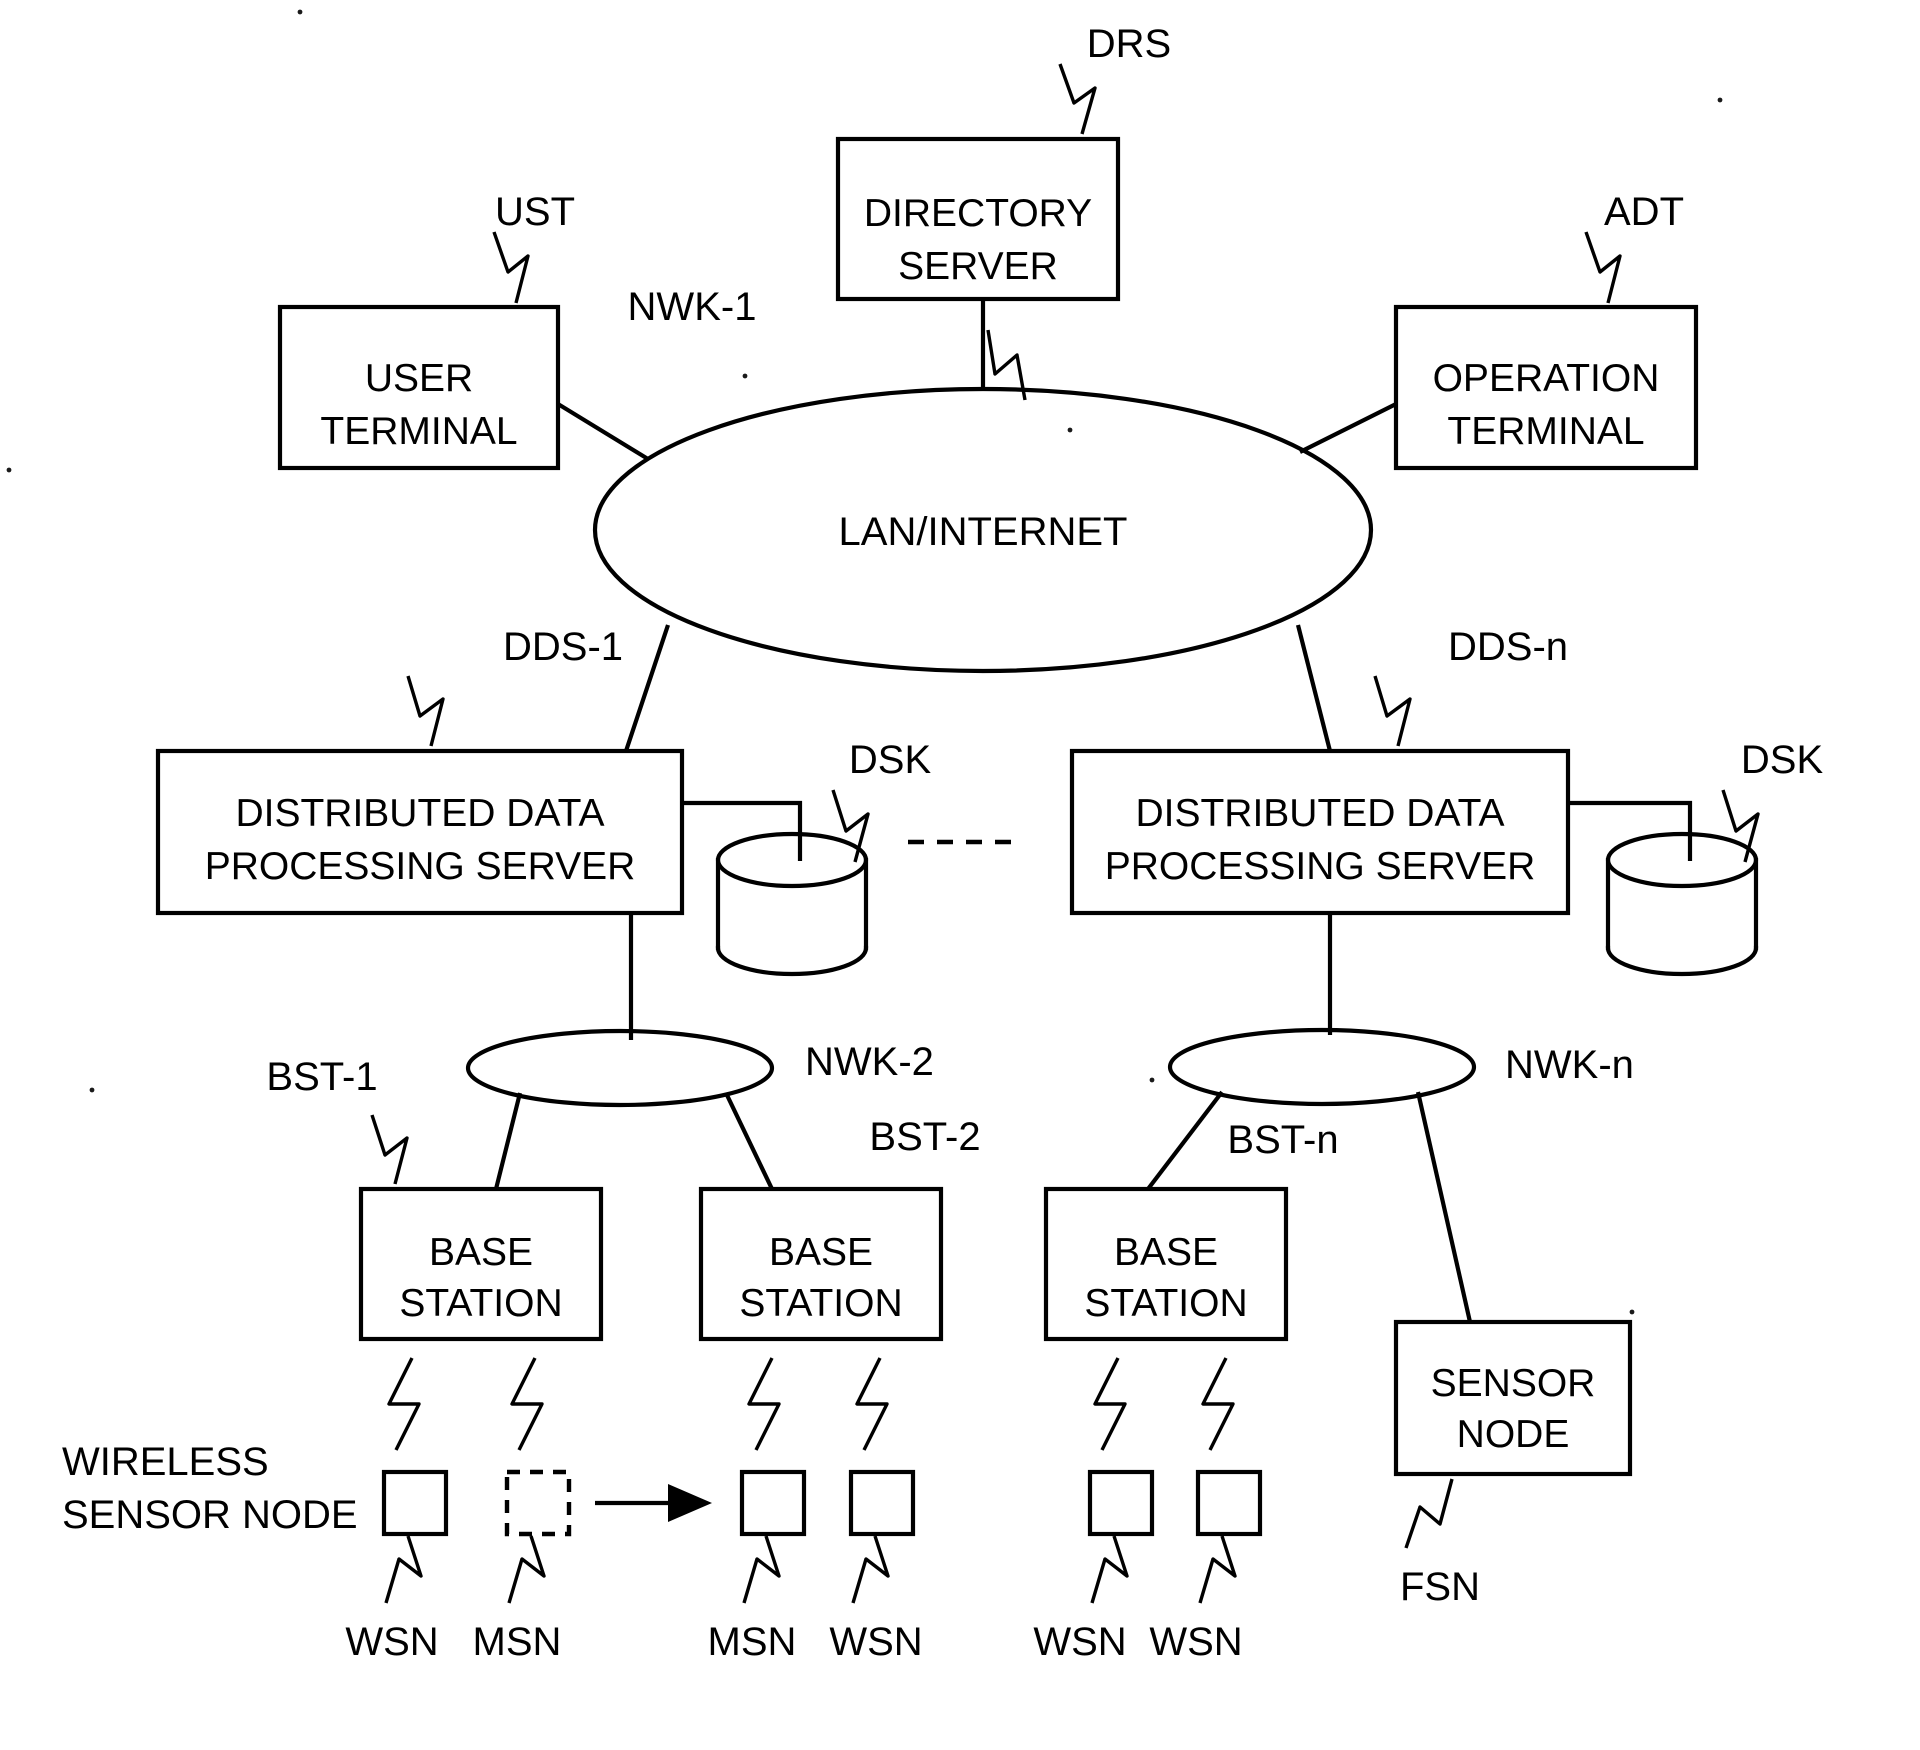  I want to click on sensor-ref-label-6: WSN, so click(1195, 1642).